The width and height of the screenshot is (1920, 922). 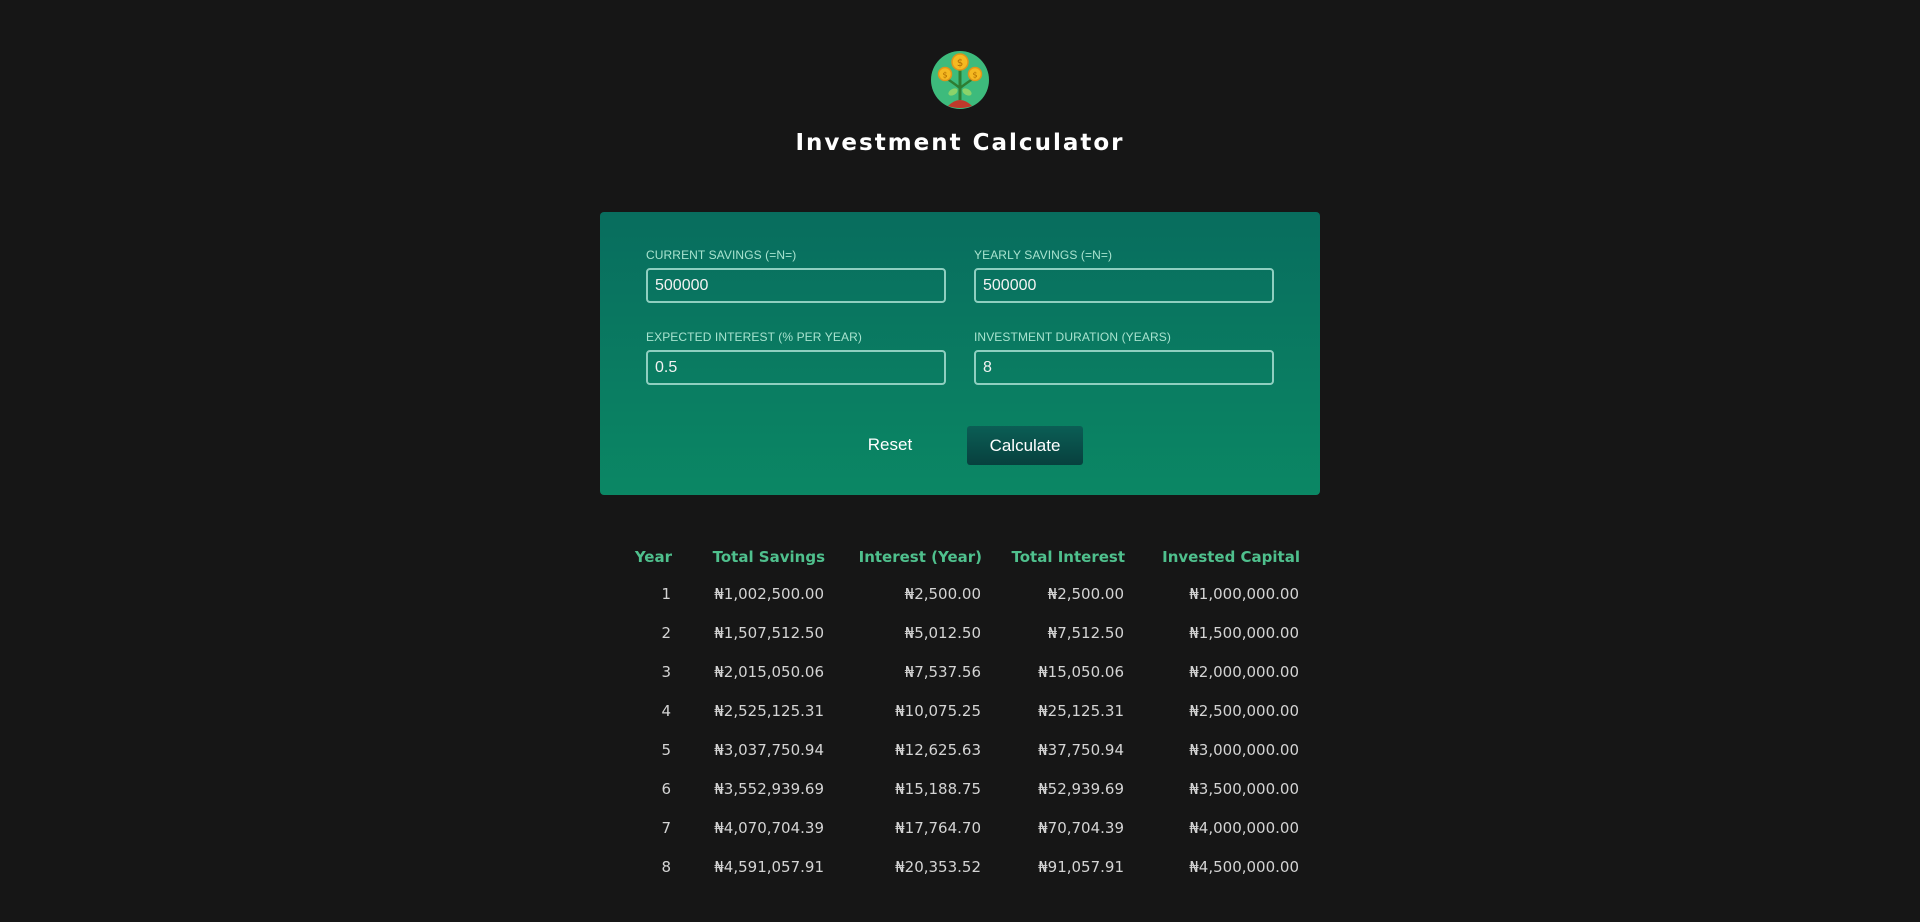 What do you see at coordinates (1043, 255) in the screenshot?
I see `yearly-savings-label: YEARLY SAVINGS (=N=)` at bounding box center [1043, 255].